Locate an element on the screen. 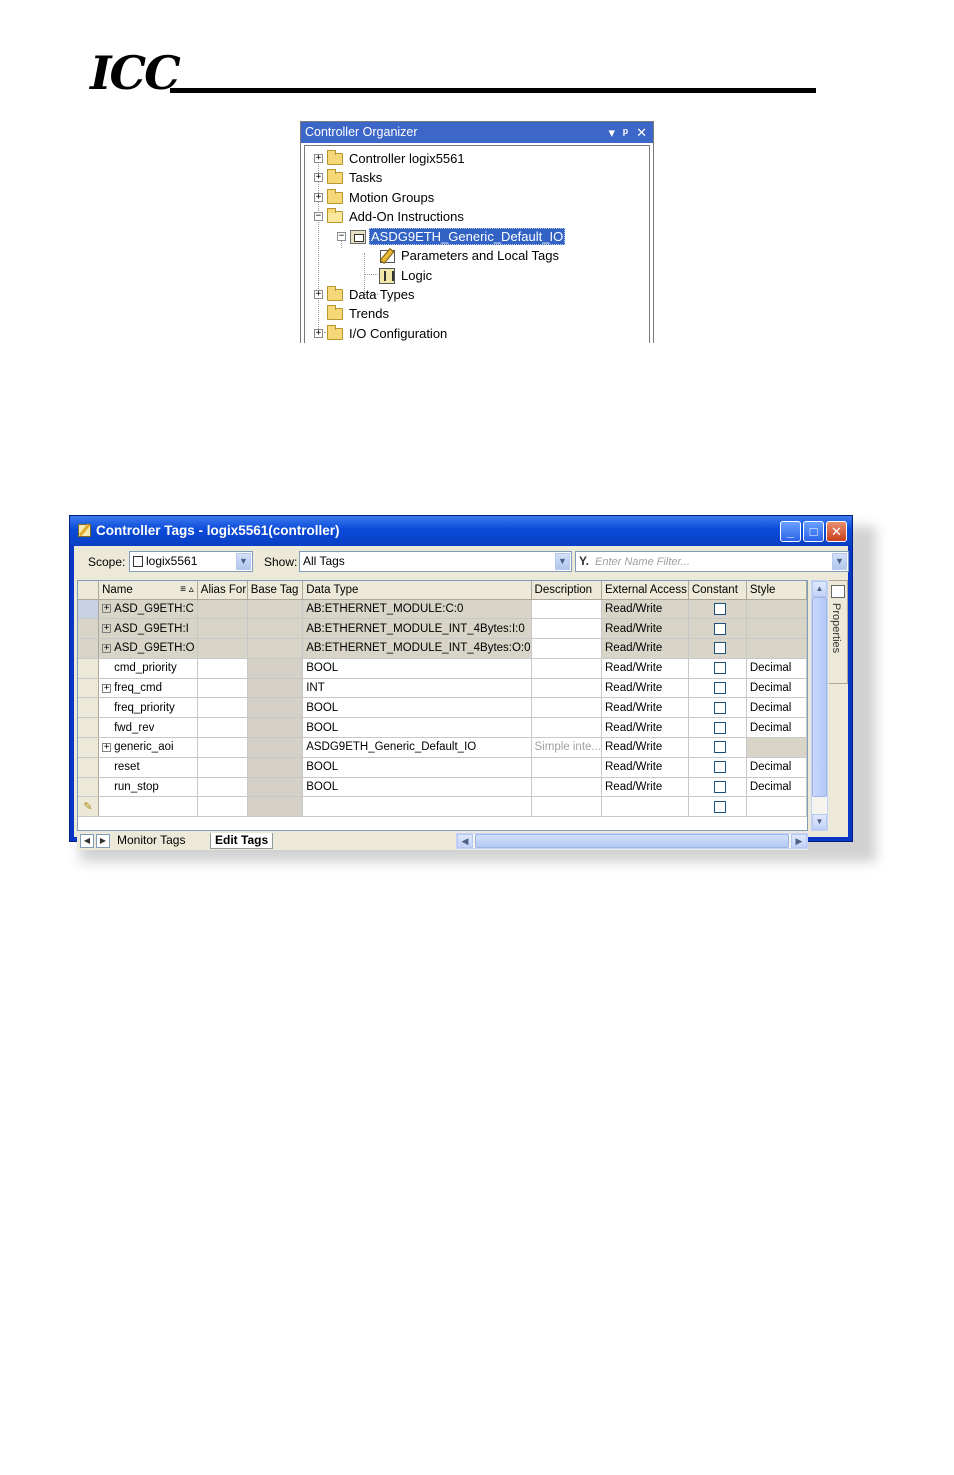 Image resolution: width=954 pixels, height=1475 pixels. tree-item-controller: + Controller logix5561 is located at coordinates (389, 158).